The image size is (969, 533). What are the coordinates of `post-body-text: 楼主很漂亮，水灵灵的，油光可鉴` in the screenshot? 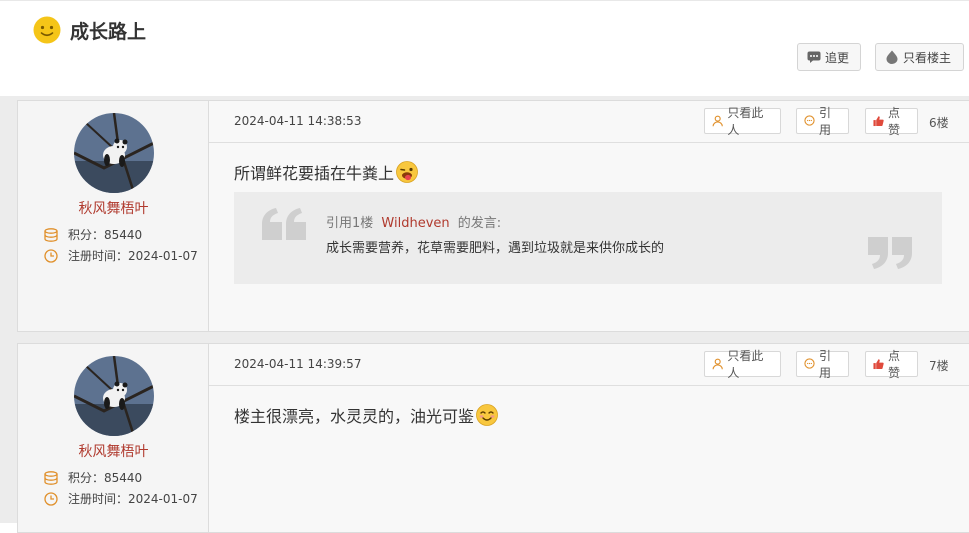 It's located at (354, 416).